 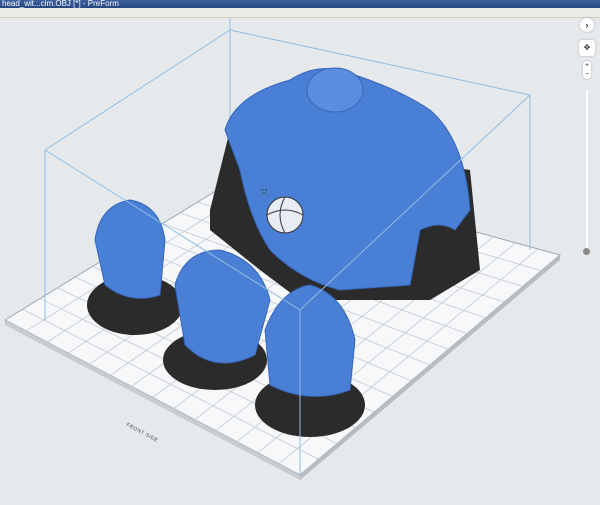 I want to click on zoom-out-button: −, so click(x=587, y=74).